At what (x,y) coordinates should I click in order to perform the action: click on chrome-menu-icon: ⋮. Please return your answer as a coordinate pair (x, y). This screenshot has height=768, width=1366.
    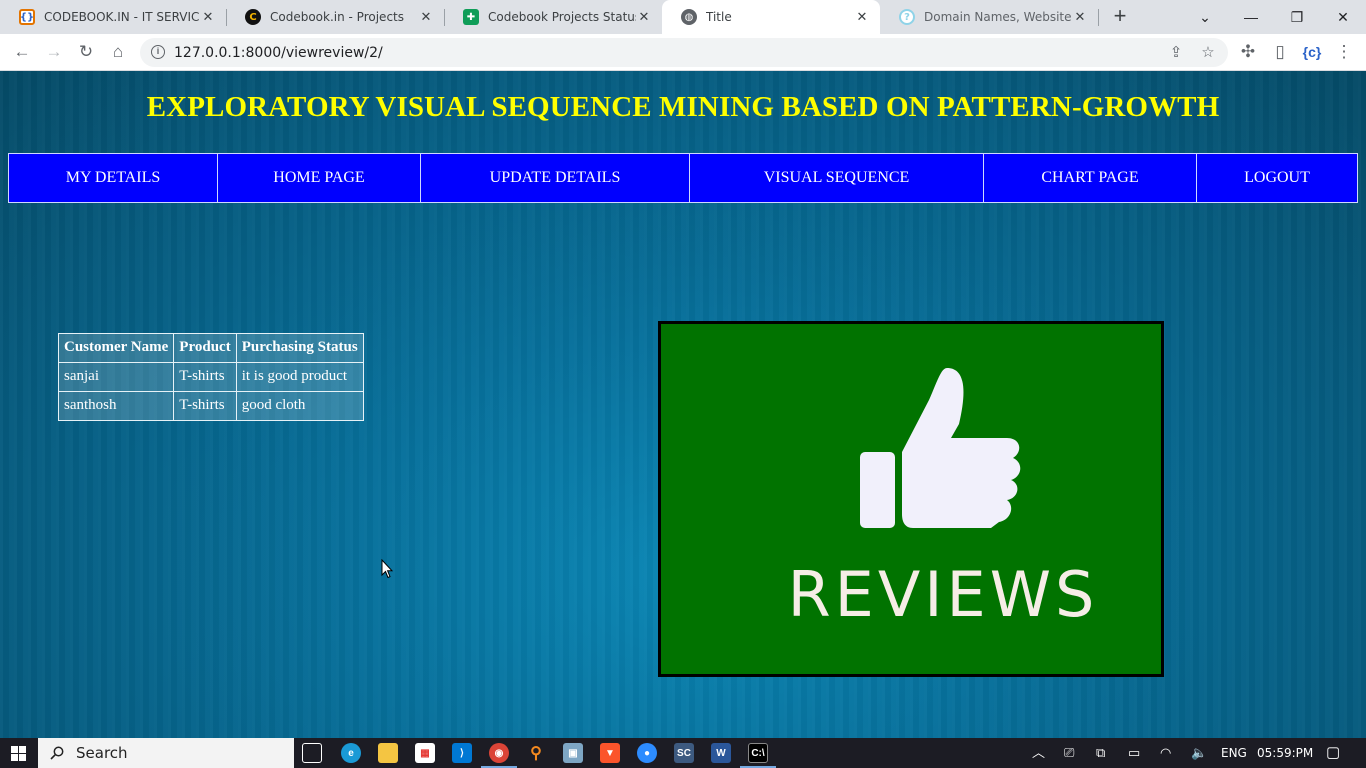
    Looking at the image, I should click on (1344, 52).